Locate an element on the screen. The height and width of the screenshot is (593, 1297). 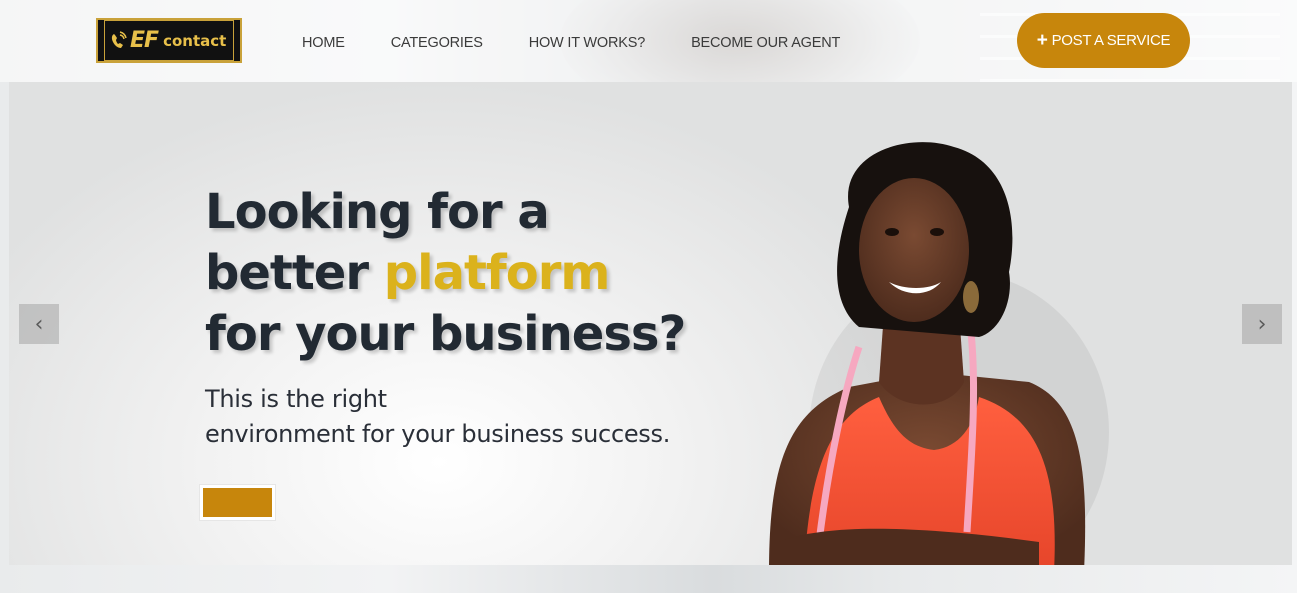
post-a-service-button: + POST A SERVICE is located at coordinates (1103, 40).